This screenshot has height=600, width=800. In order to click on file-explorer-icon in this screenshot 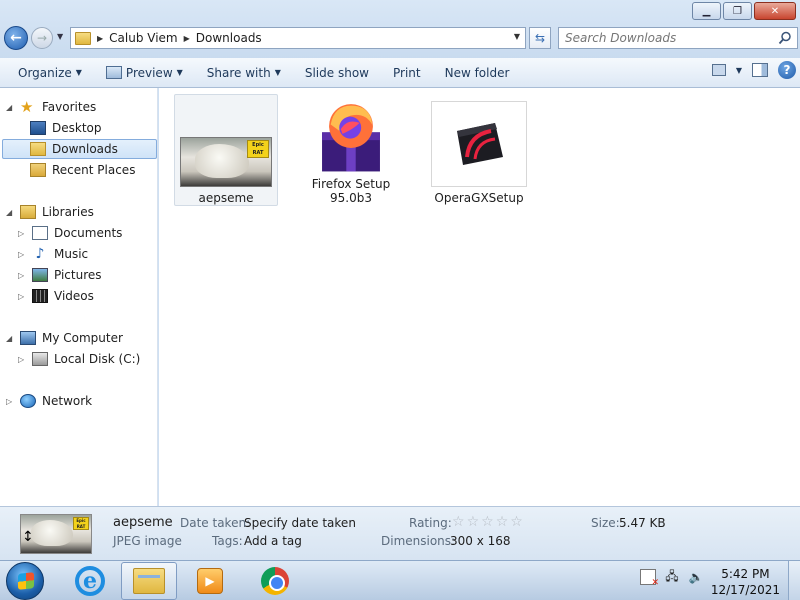, I will do `click(149, 581)`.